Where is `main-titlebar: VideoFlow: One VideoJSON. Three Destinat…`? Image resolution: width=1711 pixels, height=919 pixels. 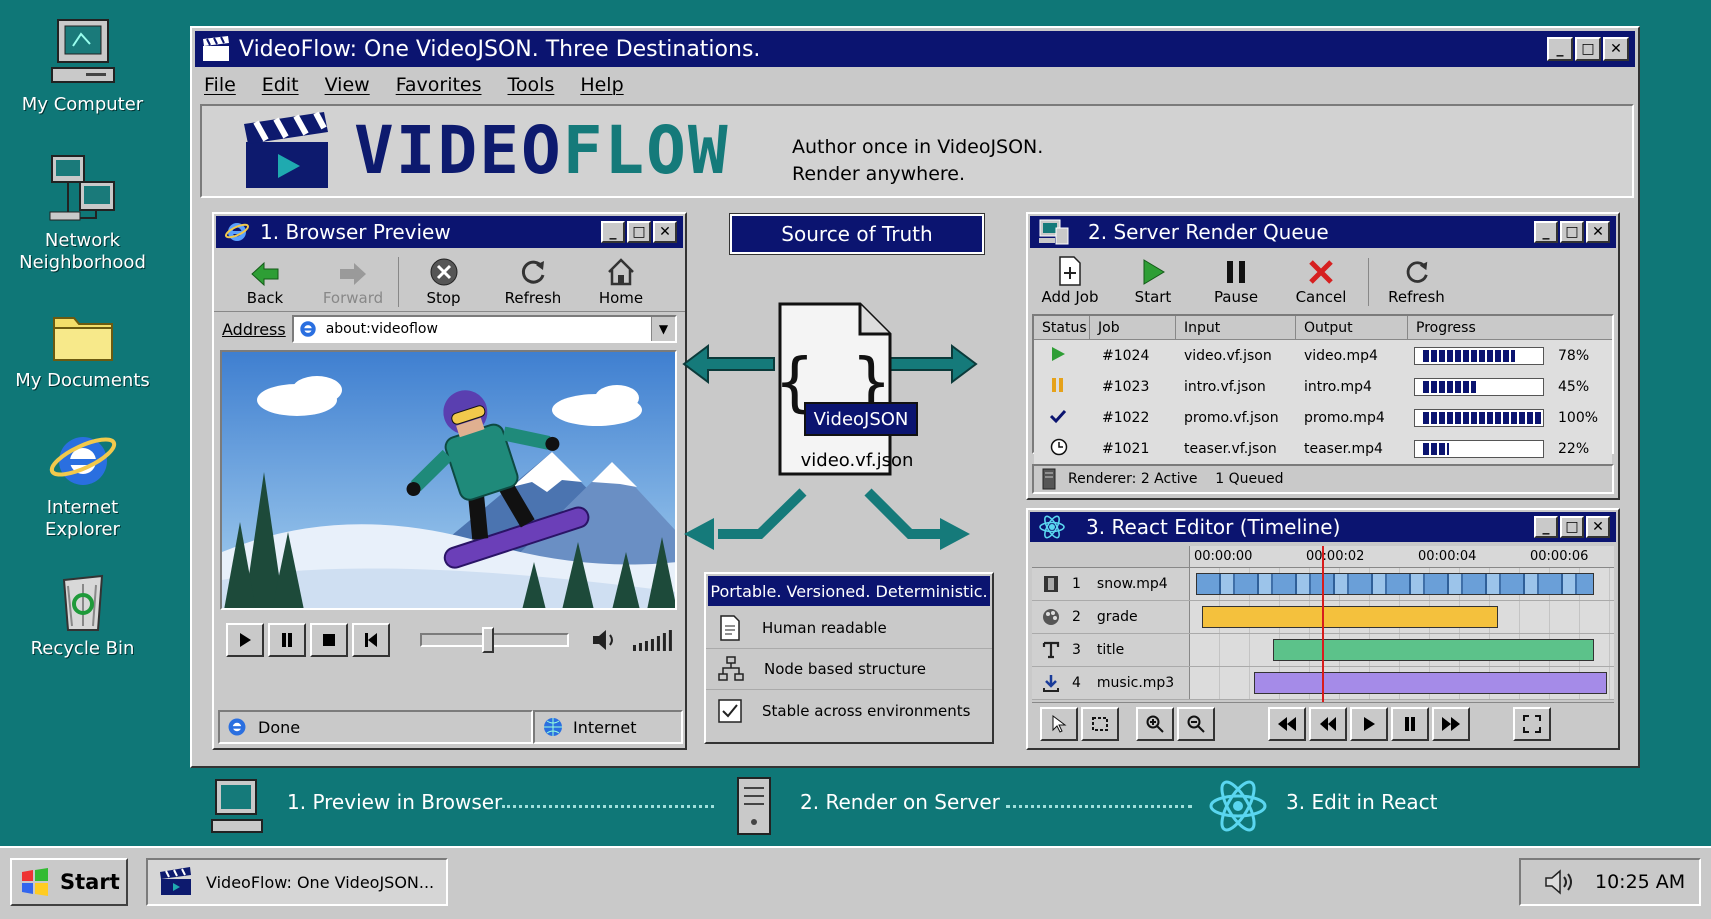 main-titlebar: VideoFlow: One VideoJSON. Three Destinat… is located at coordinates (915, 49).